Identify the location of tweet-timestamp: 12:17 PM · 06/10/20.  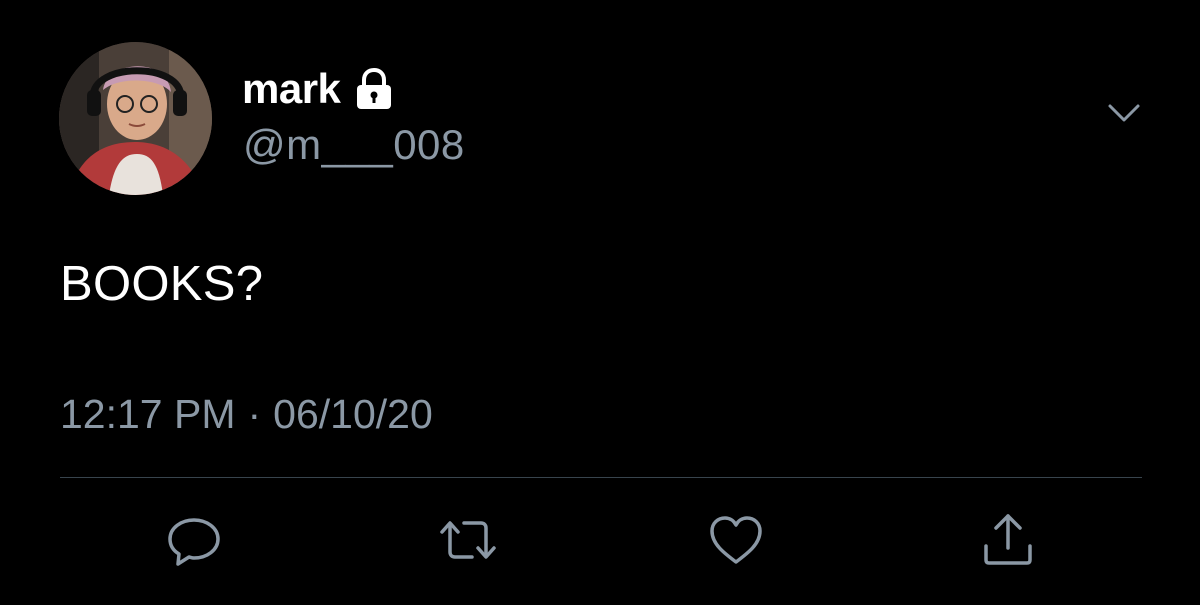
(246, 414).